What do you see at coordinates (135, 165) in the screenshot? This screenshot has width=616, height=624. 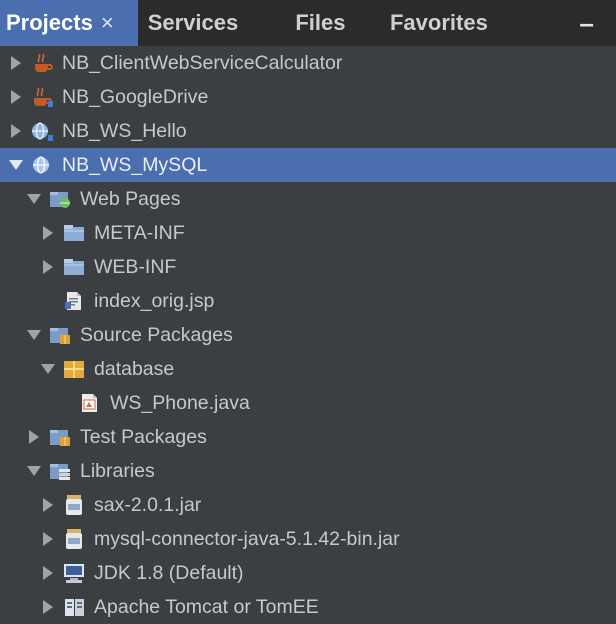 I see `tree-node-label: NB_WS_MySQL` at bounding box center [135, 165].